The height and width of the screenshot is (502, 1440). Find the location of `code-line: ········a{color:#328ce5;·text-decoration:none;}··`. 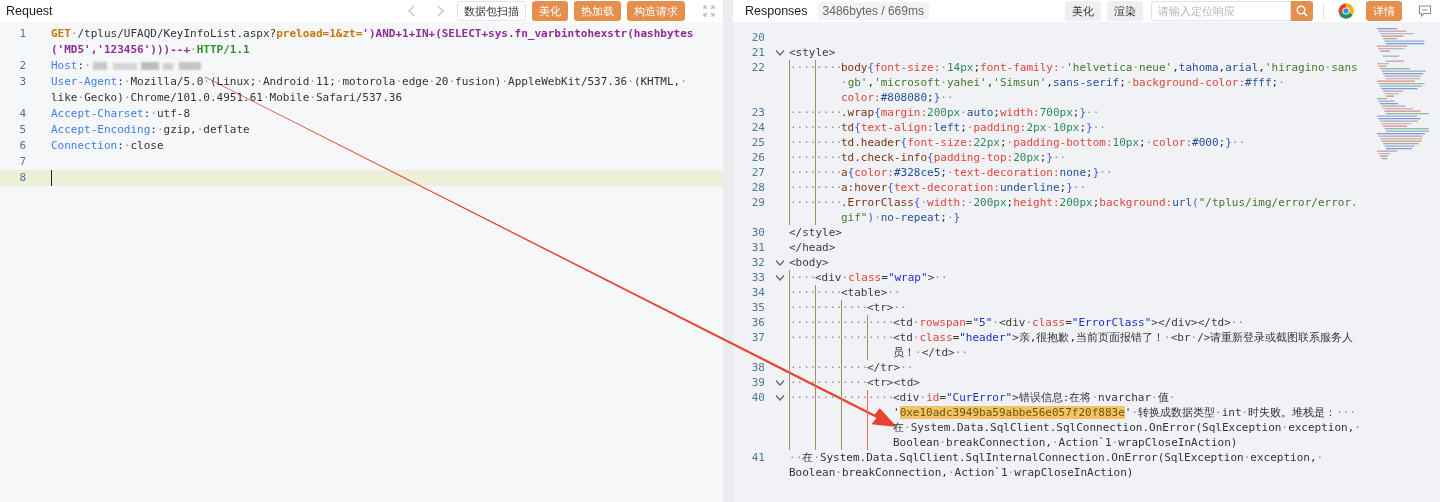

code-line: ········a{color:#328ce5;·text-decoration:none;}·· is located at coordinates (951, 172).